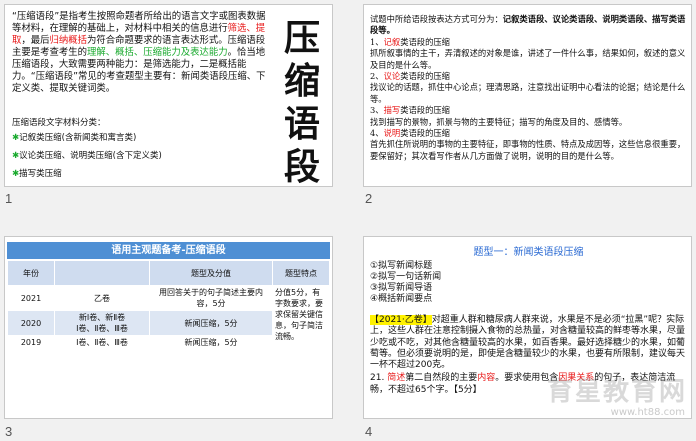 The height and width of the screenshot is (441, 696). Describe the element at coordinates (528, 252) in the screenshot. I see `slide-title: 题型一：新闻类语段压缩` at that location.